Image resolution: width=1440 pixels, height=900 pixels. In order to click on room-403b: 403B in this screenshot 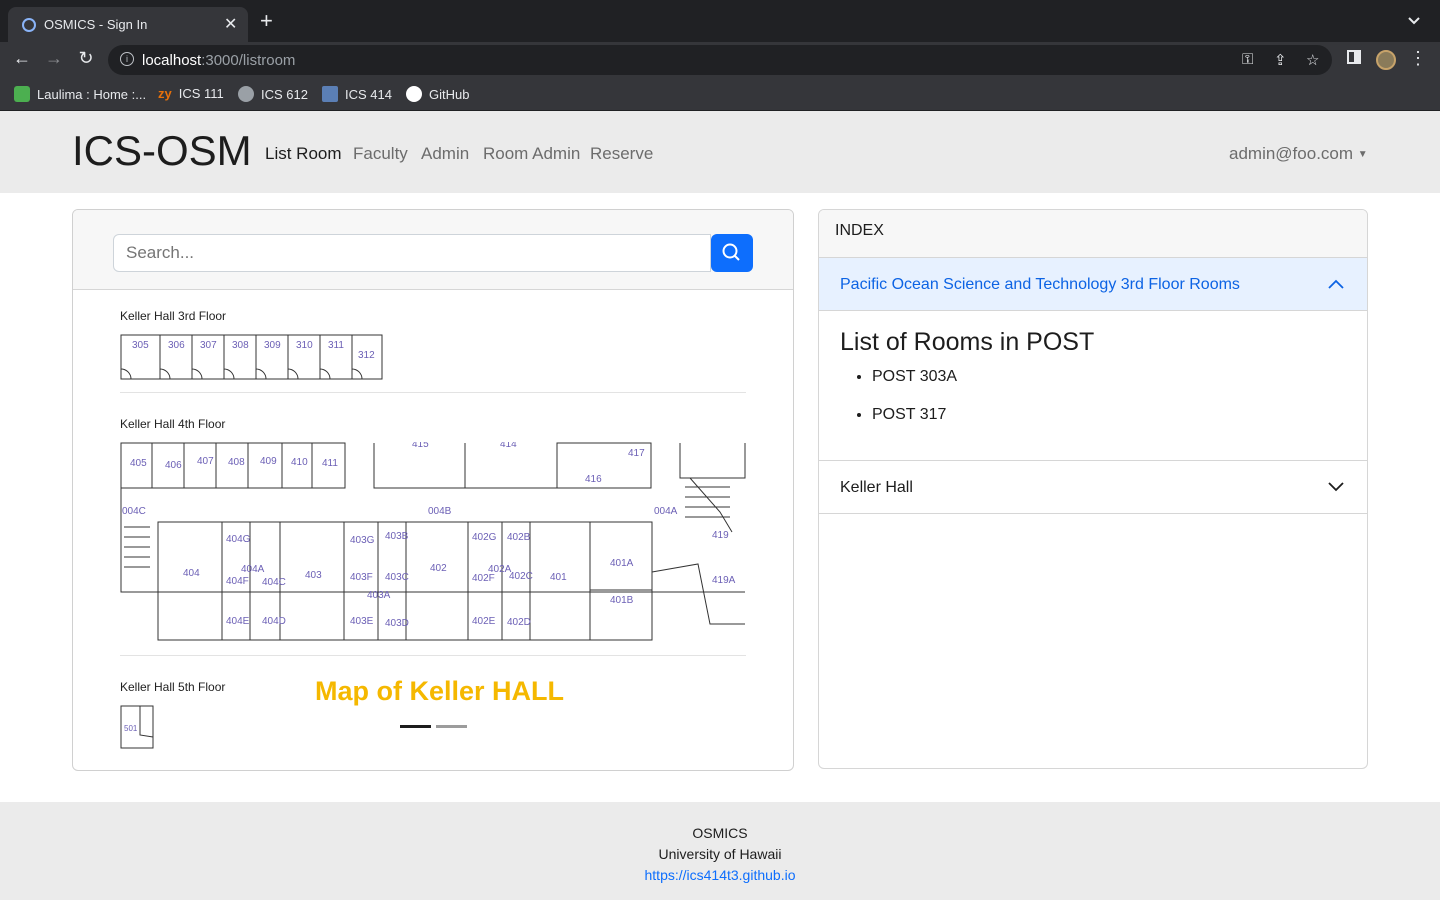, I will do `click(397, 536)`.